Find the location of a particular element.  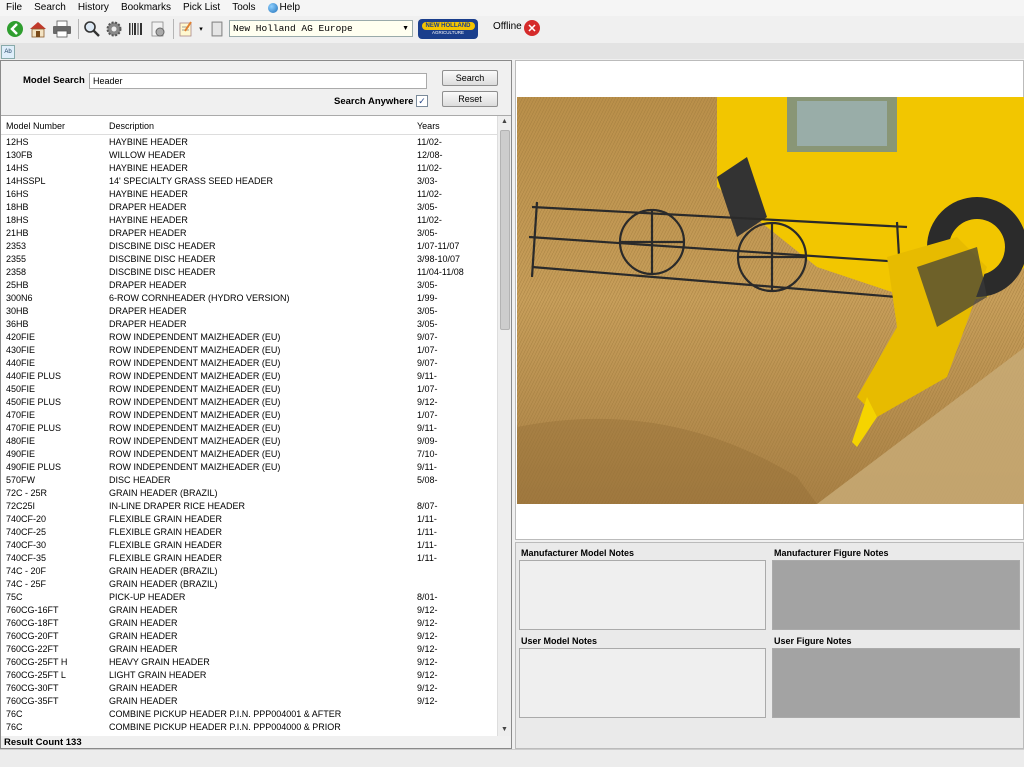

table-row: 740CF-25 FLEXIBLE GRAIN HEADER 1/11- is located at coordinates (249, 532).